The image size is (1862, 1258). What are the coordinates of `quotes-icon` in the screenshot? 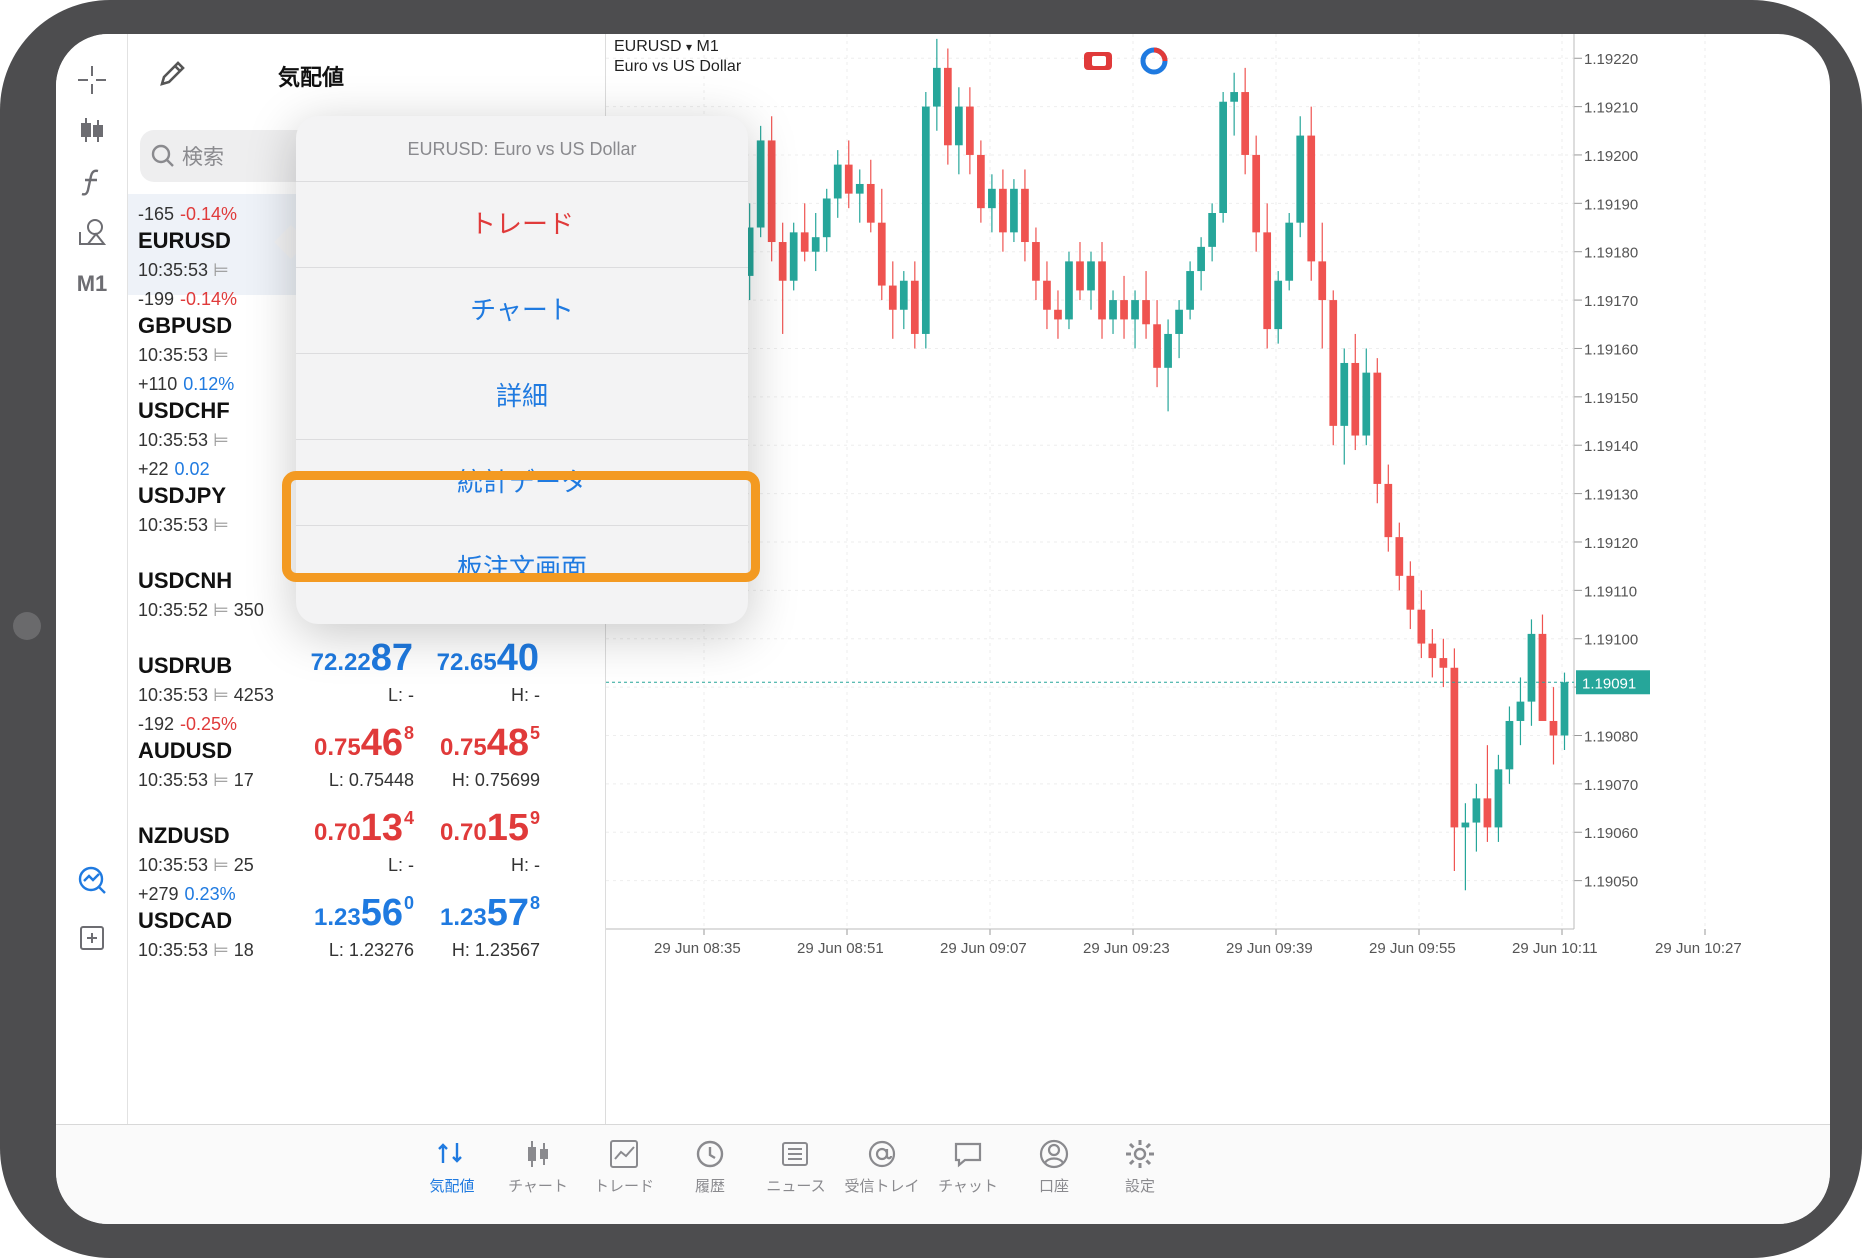 It's located at (450, 1153).